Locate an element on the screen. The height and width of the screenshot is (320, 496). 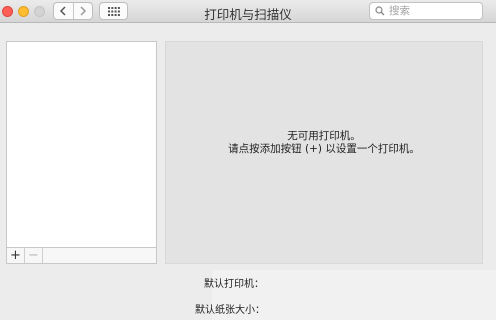
remove-printer-button: − is located at coordinates (34, 255).